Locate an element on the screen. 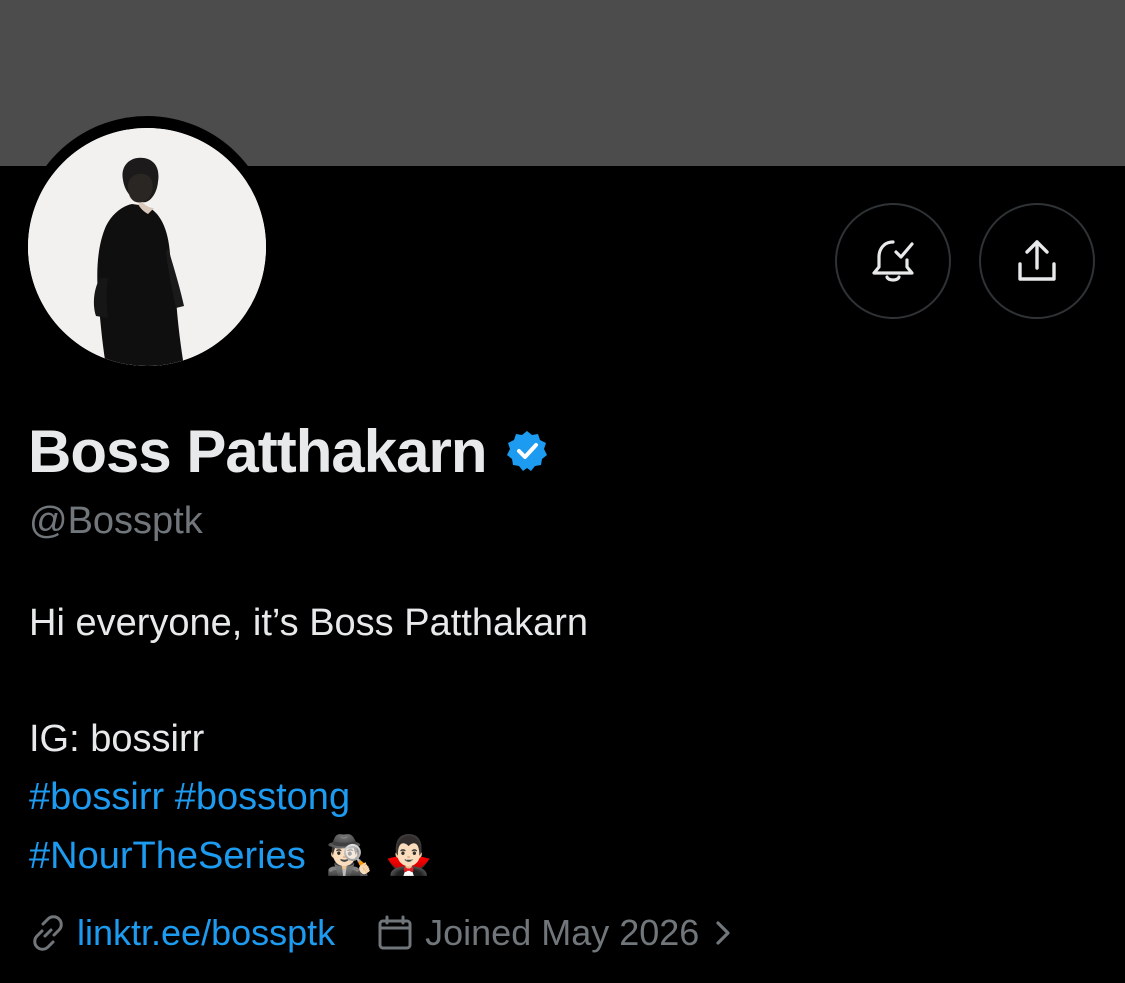 This screenshot has width=1125, height=983. profile-name-row: Boss Patthakarn is located at coordinates (288, 451).